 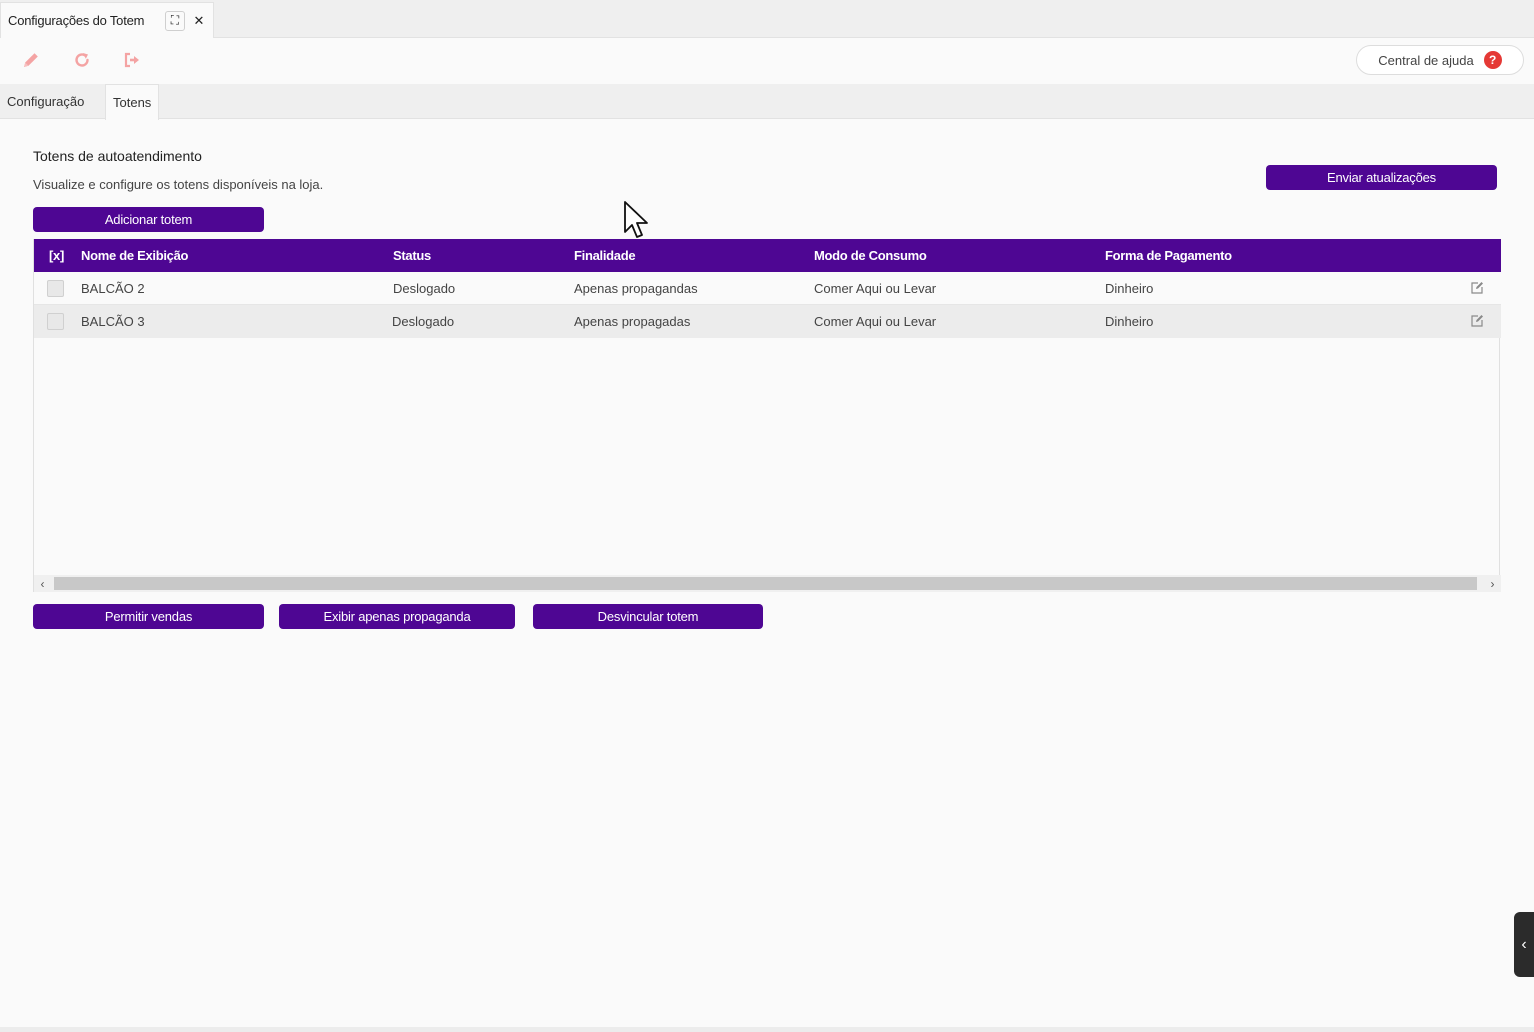 I want to click on toolbar: Central de ajuda ?, so click(x=767, y=61).